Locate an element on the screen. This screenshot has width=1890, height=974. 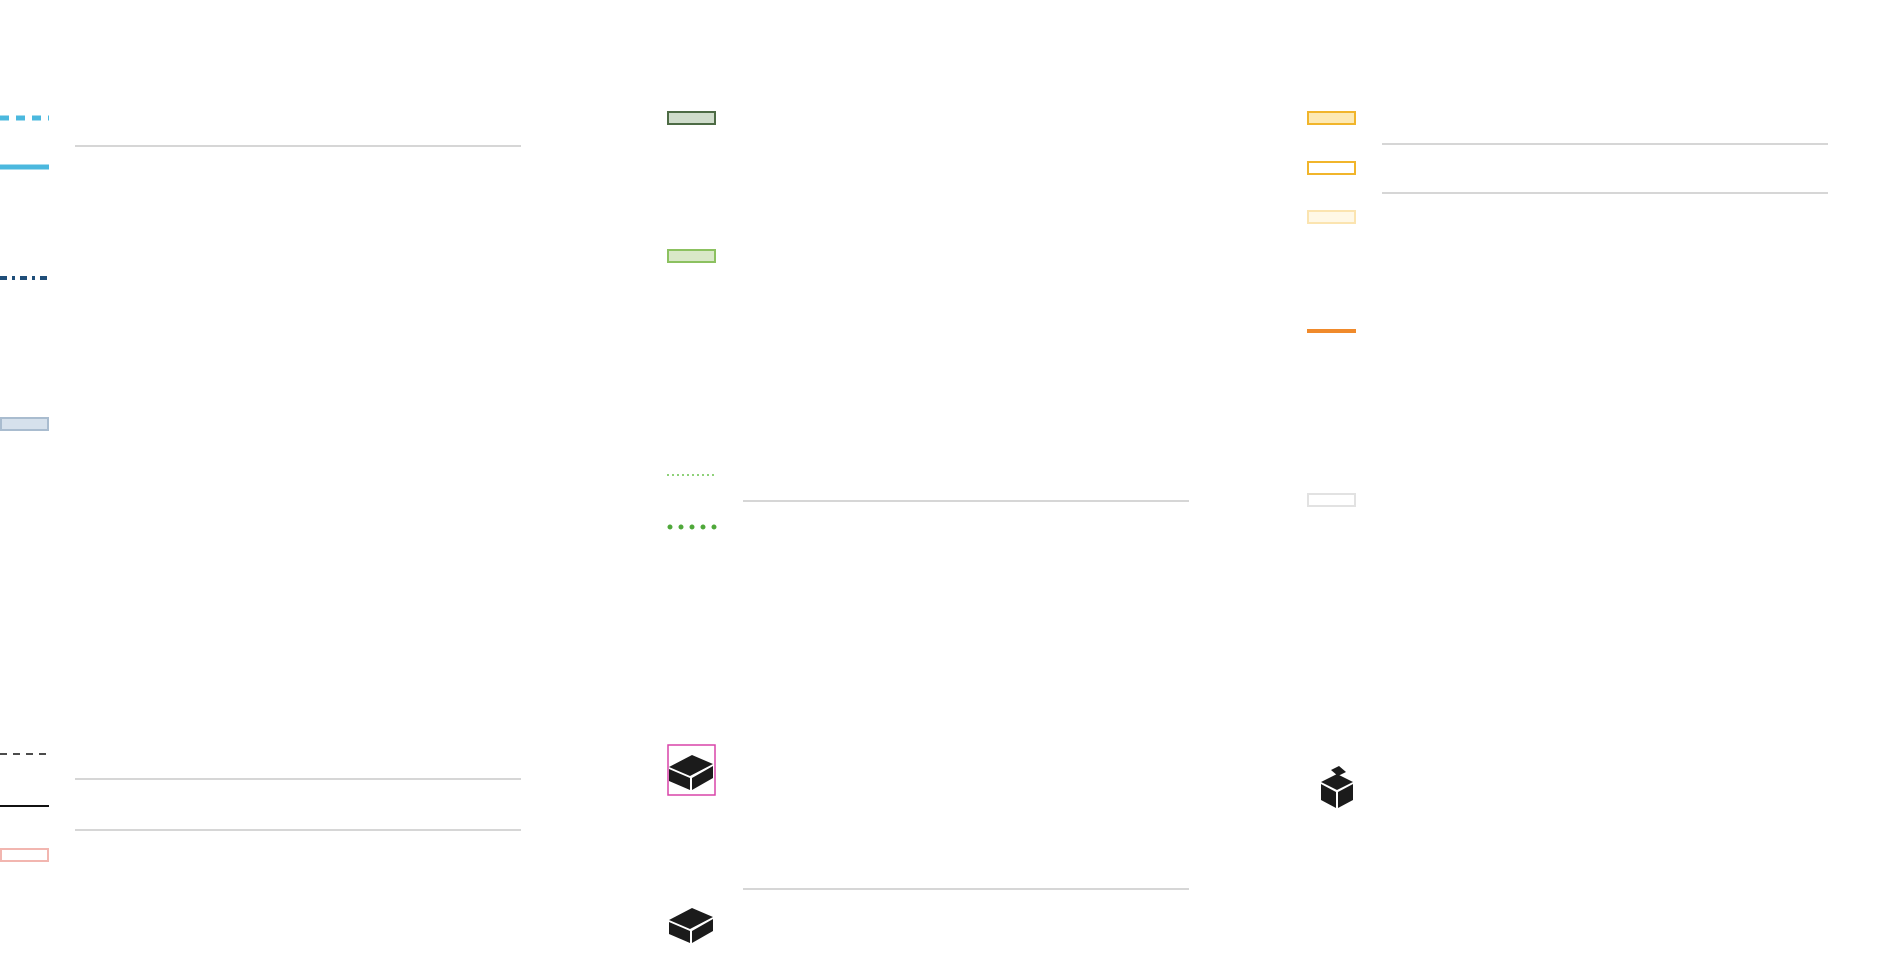
steel-filled-rectangle-icon is located at coordinates (24, 424).